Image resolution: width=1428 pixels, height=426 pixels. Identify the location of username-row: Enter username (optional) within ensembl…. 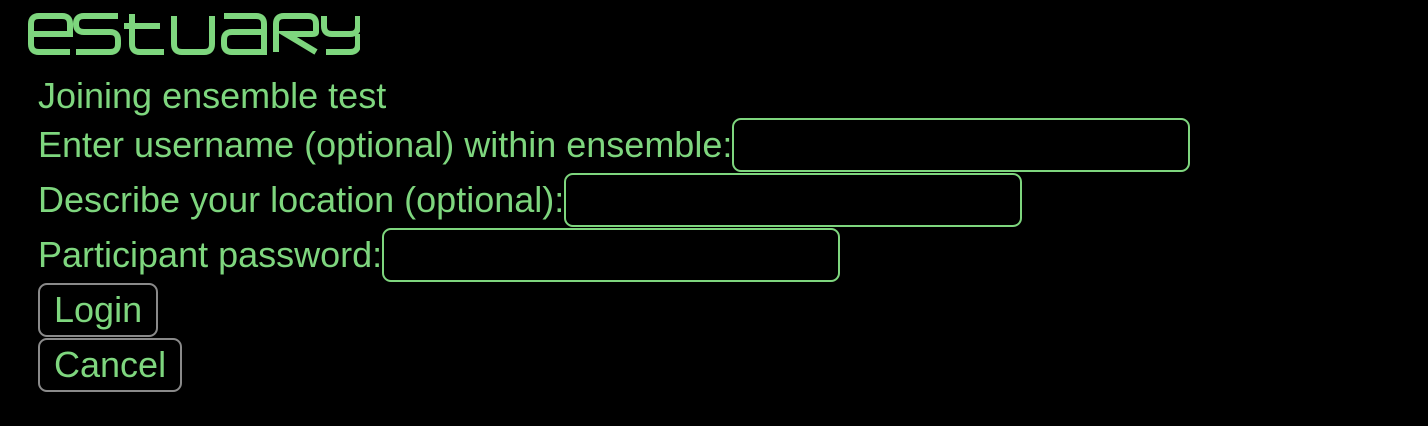
(614, 145).